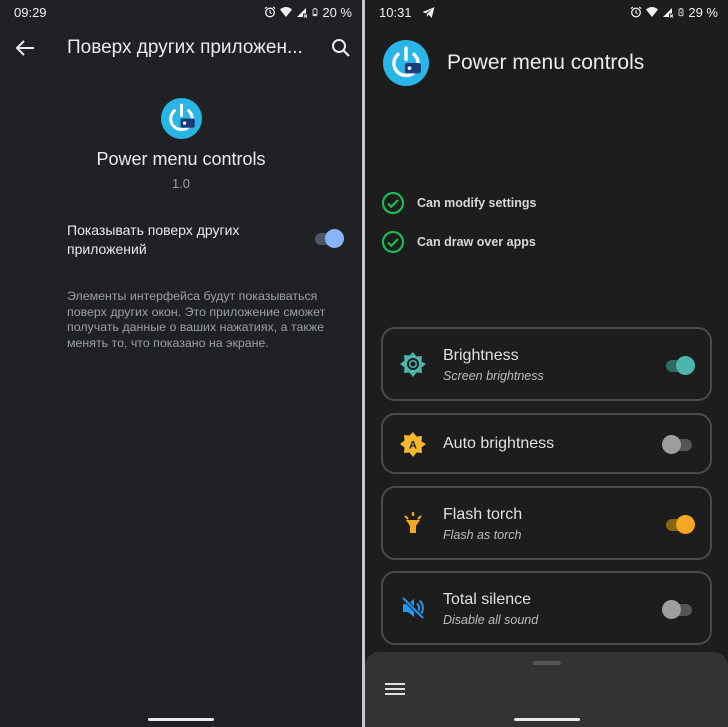 The width and height of the screenshot is (728, 727). I want to click on control-title: Total silence, so click(487, 599).